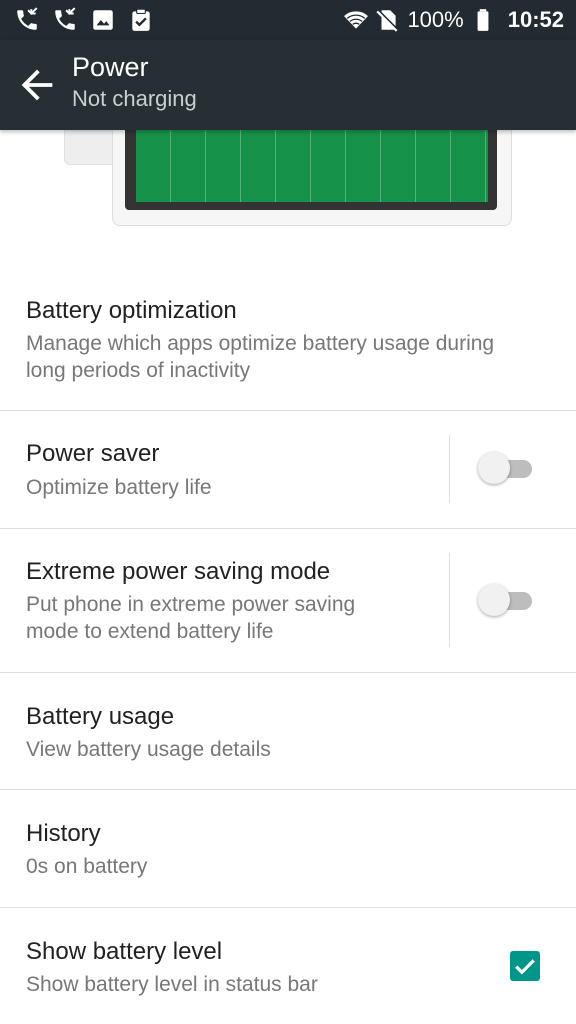 The width and height of the screenshot is (576, 1024). Describe the element at coordinates (288, 731) in the screenshot. I see `setting-battery-usage: Battery usage View battery usage details` at that location.